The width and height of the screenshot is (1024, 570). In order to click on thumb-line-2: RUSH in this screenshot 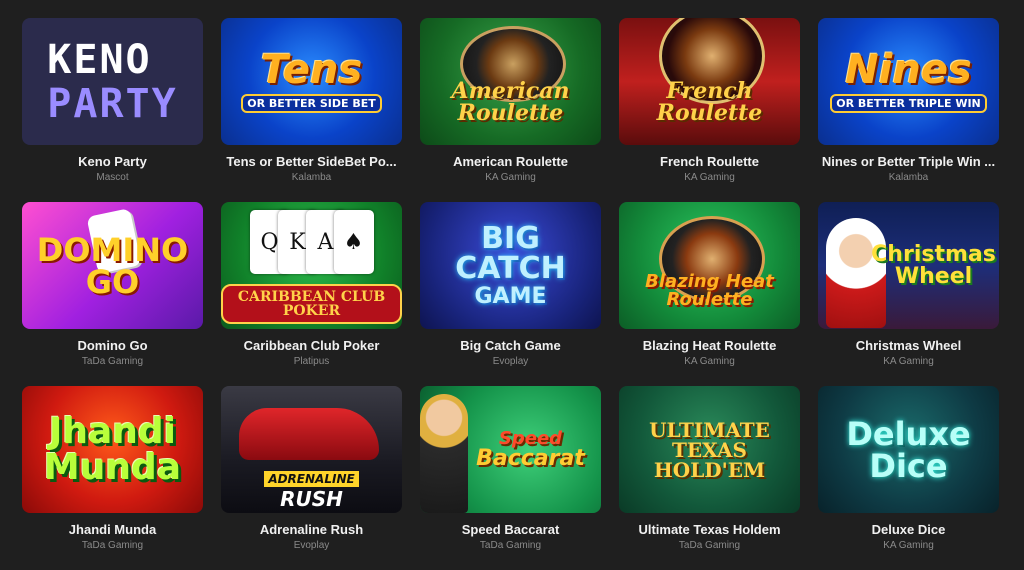, I will do `click(311, 498)`.